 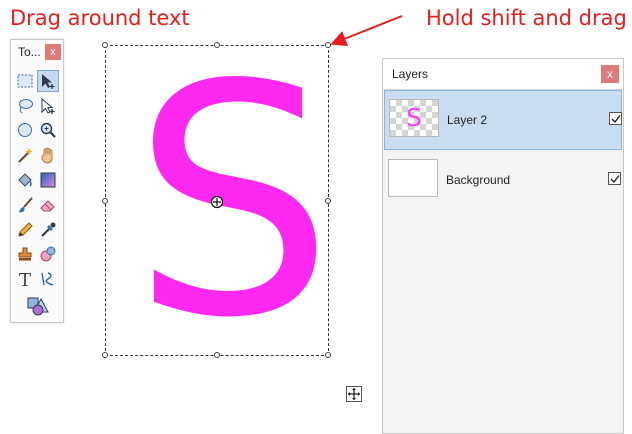 What do you see at coordinates (610, 74) in the screenshot?
I see `layers-close-button: x` at bounding box center [610, 74].